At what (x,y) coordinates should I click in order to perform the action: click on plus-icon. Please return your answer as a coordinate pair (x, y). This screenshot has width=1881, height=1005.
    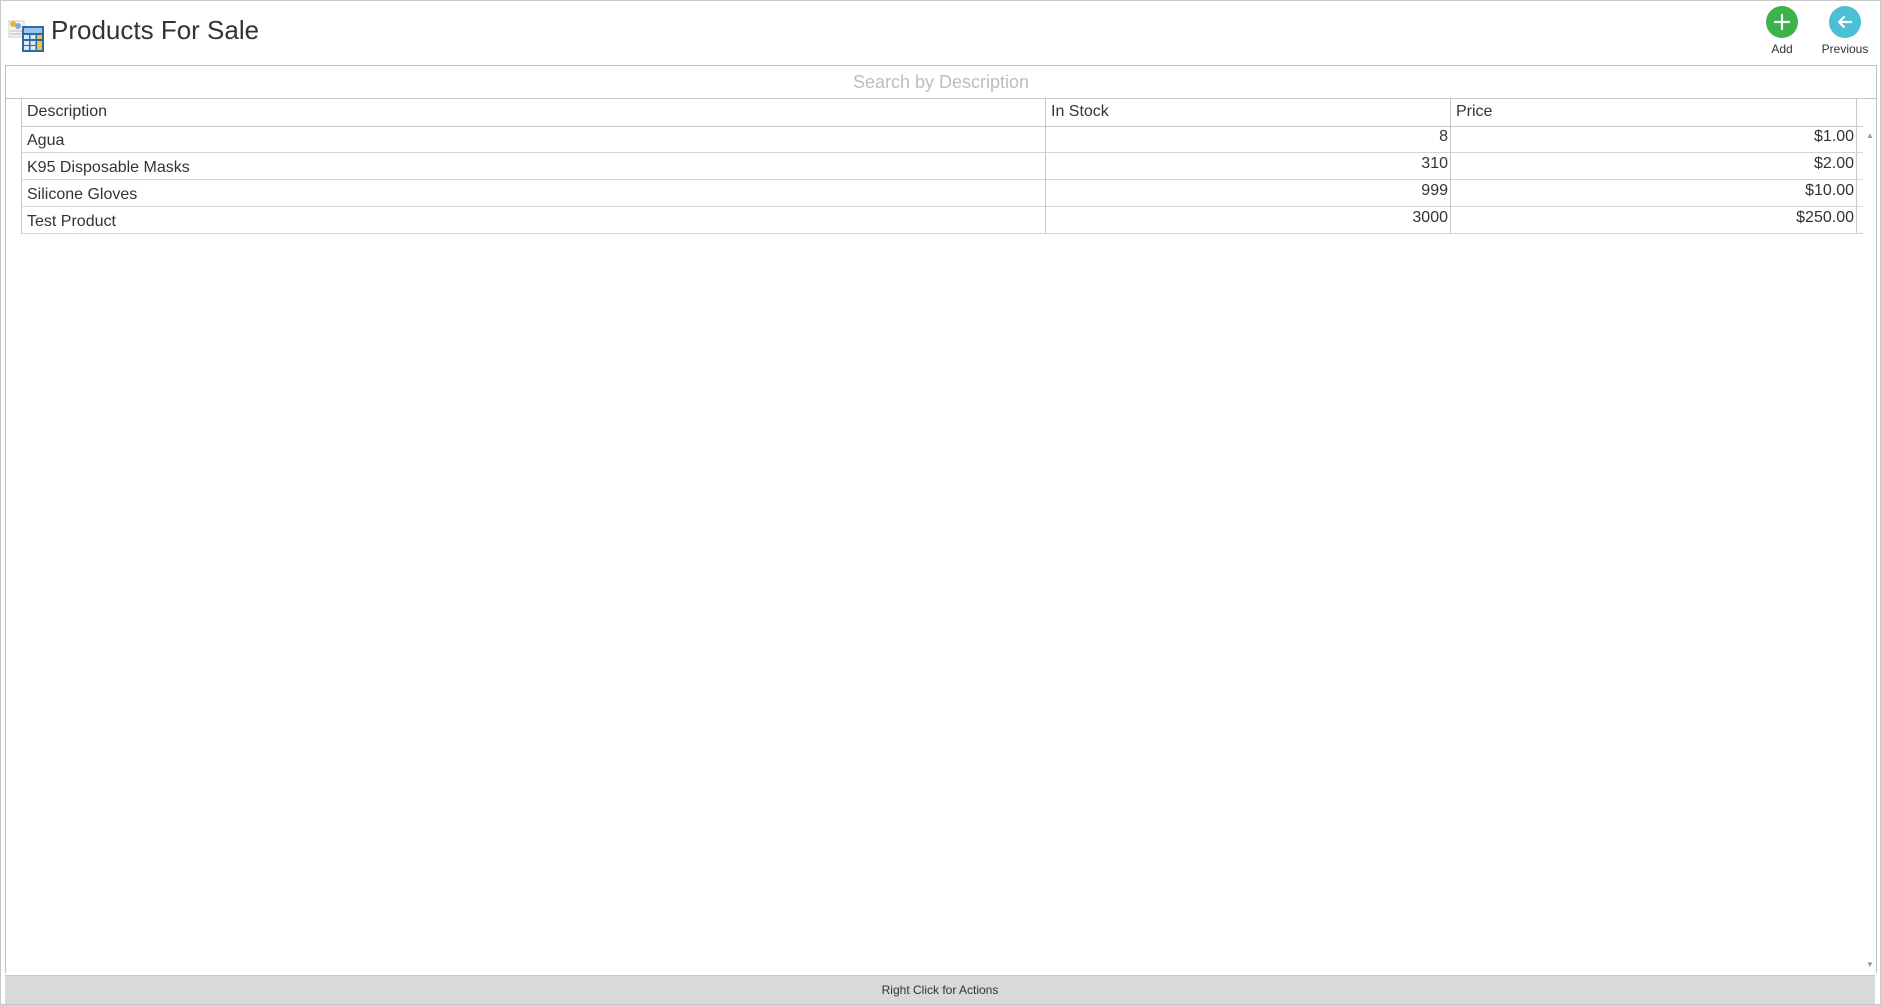
    Looking at the image, I should click on (1782, 22).